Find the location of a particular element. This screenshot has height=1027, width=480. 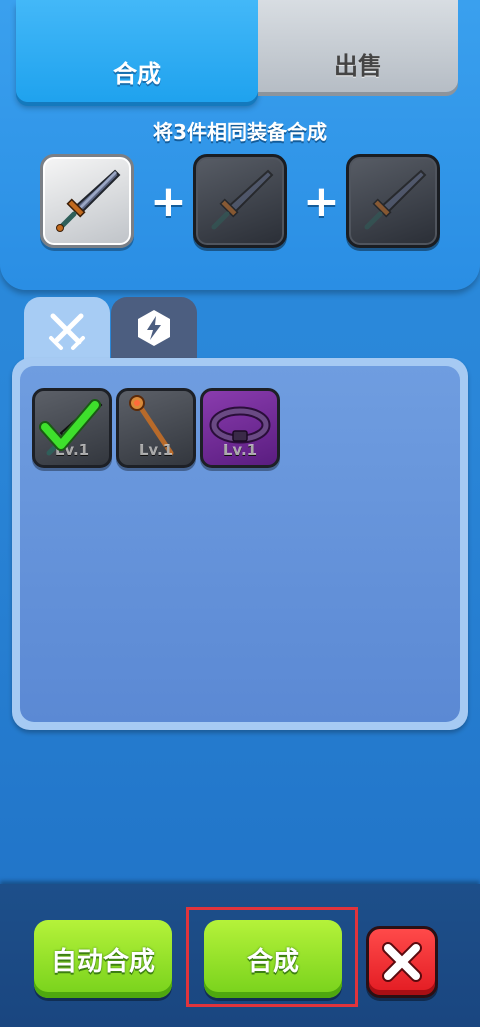

tab-skills is located at coordinates (154, 328).